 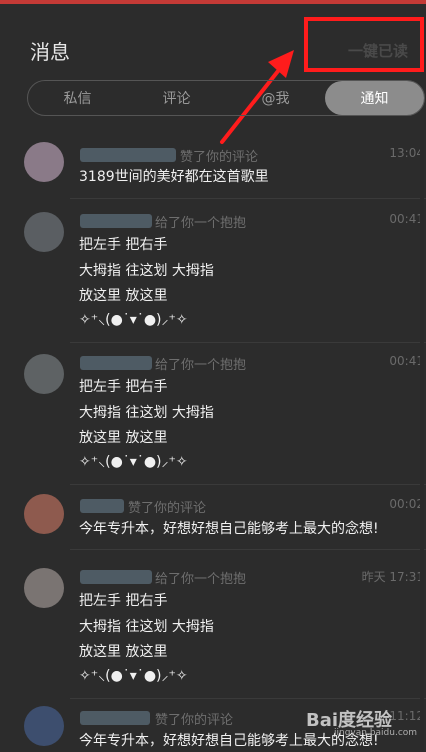 What do you see at coordinates (376, 733) in the screenshot?
I see `watermark-url: jingyan.baidu.com` at bounding box center [376, 733].